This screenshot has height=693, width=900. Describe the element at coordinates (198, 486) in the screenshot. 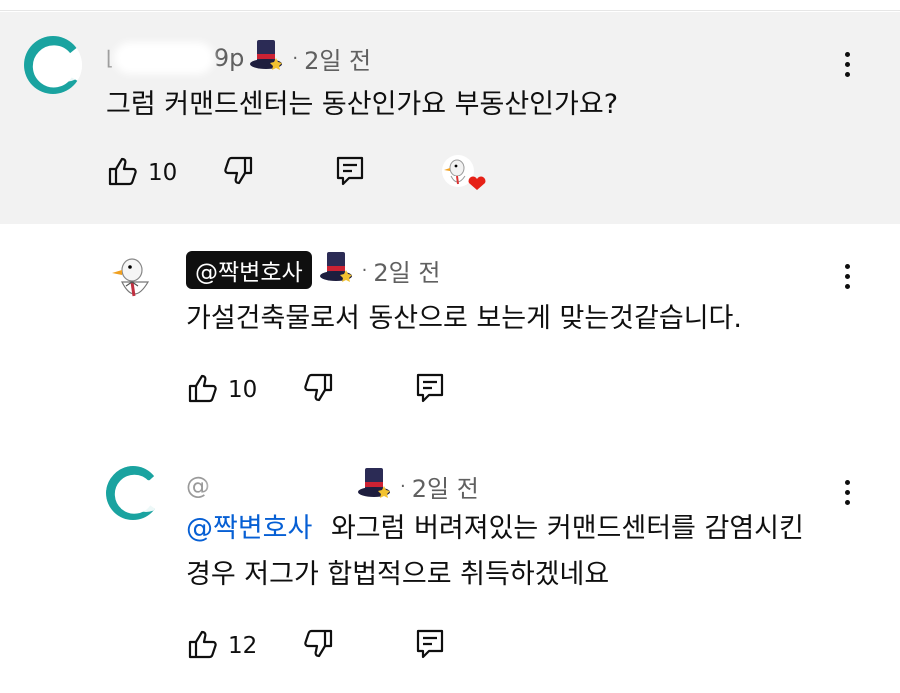

I see `author-name: @` at that location.